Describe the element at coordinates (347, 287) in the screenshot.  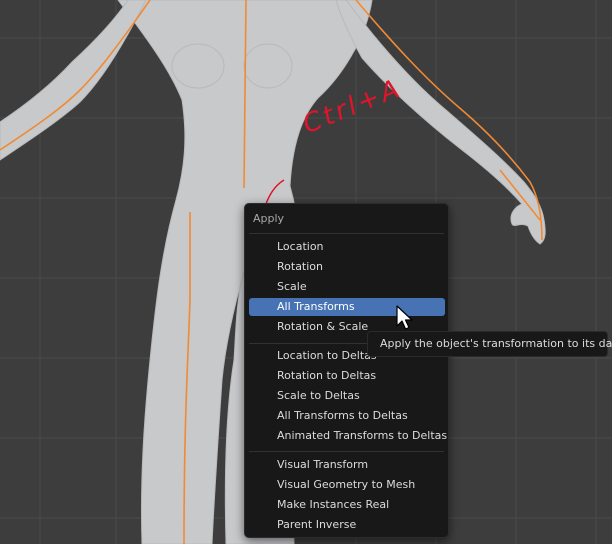
I see `menu-item-scale: Scale` at that location.